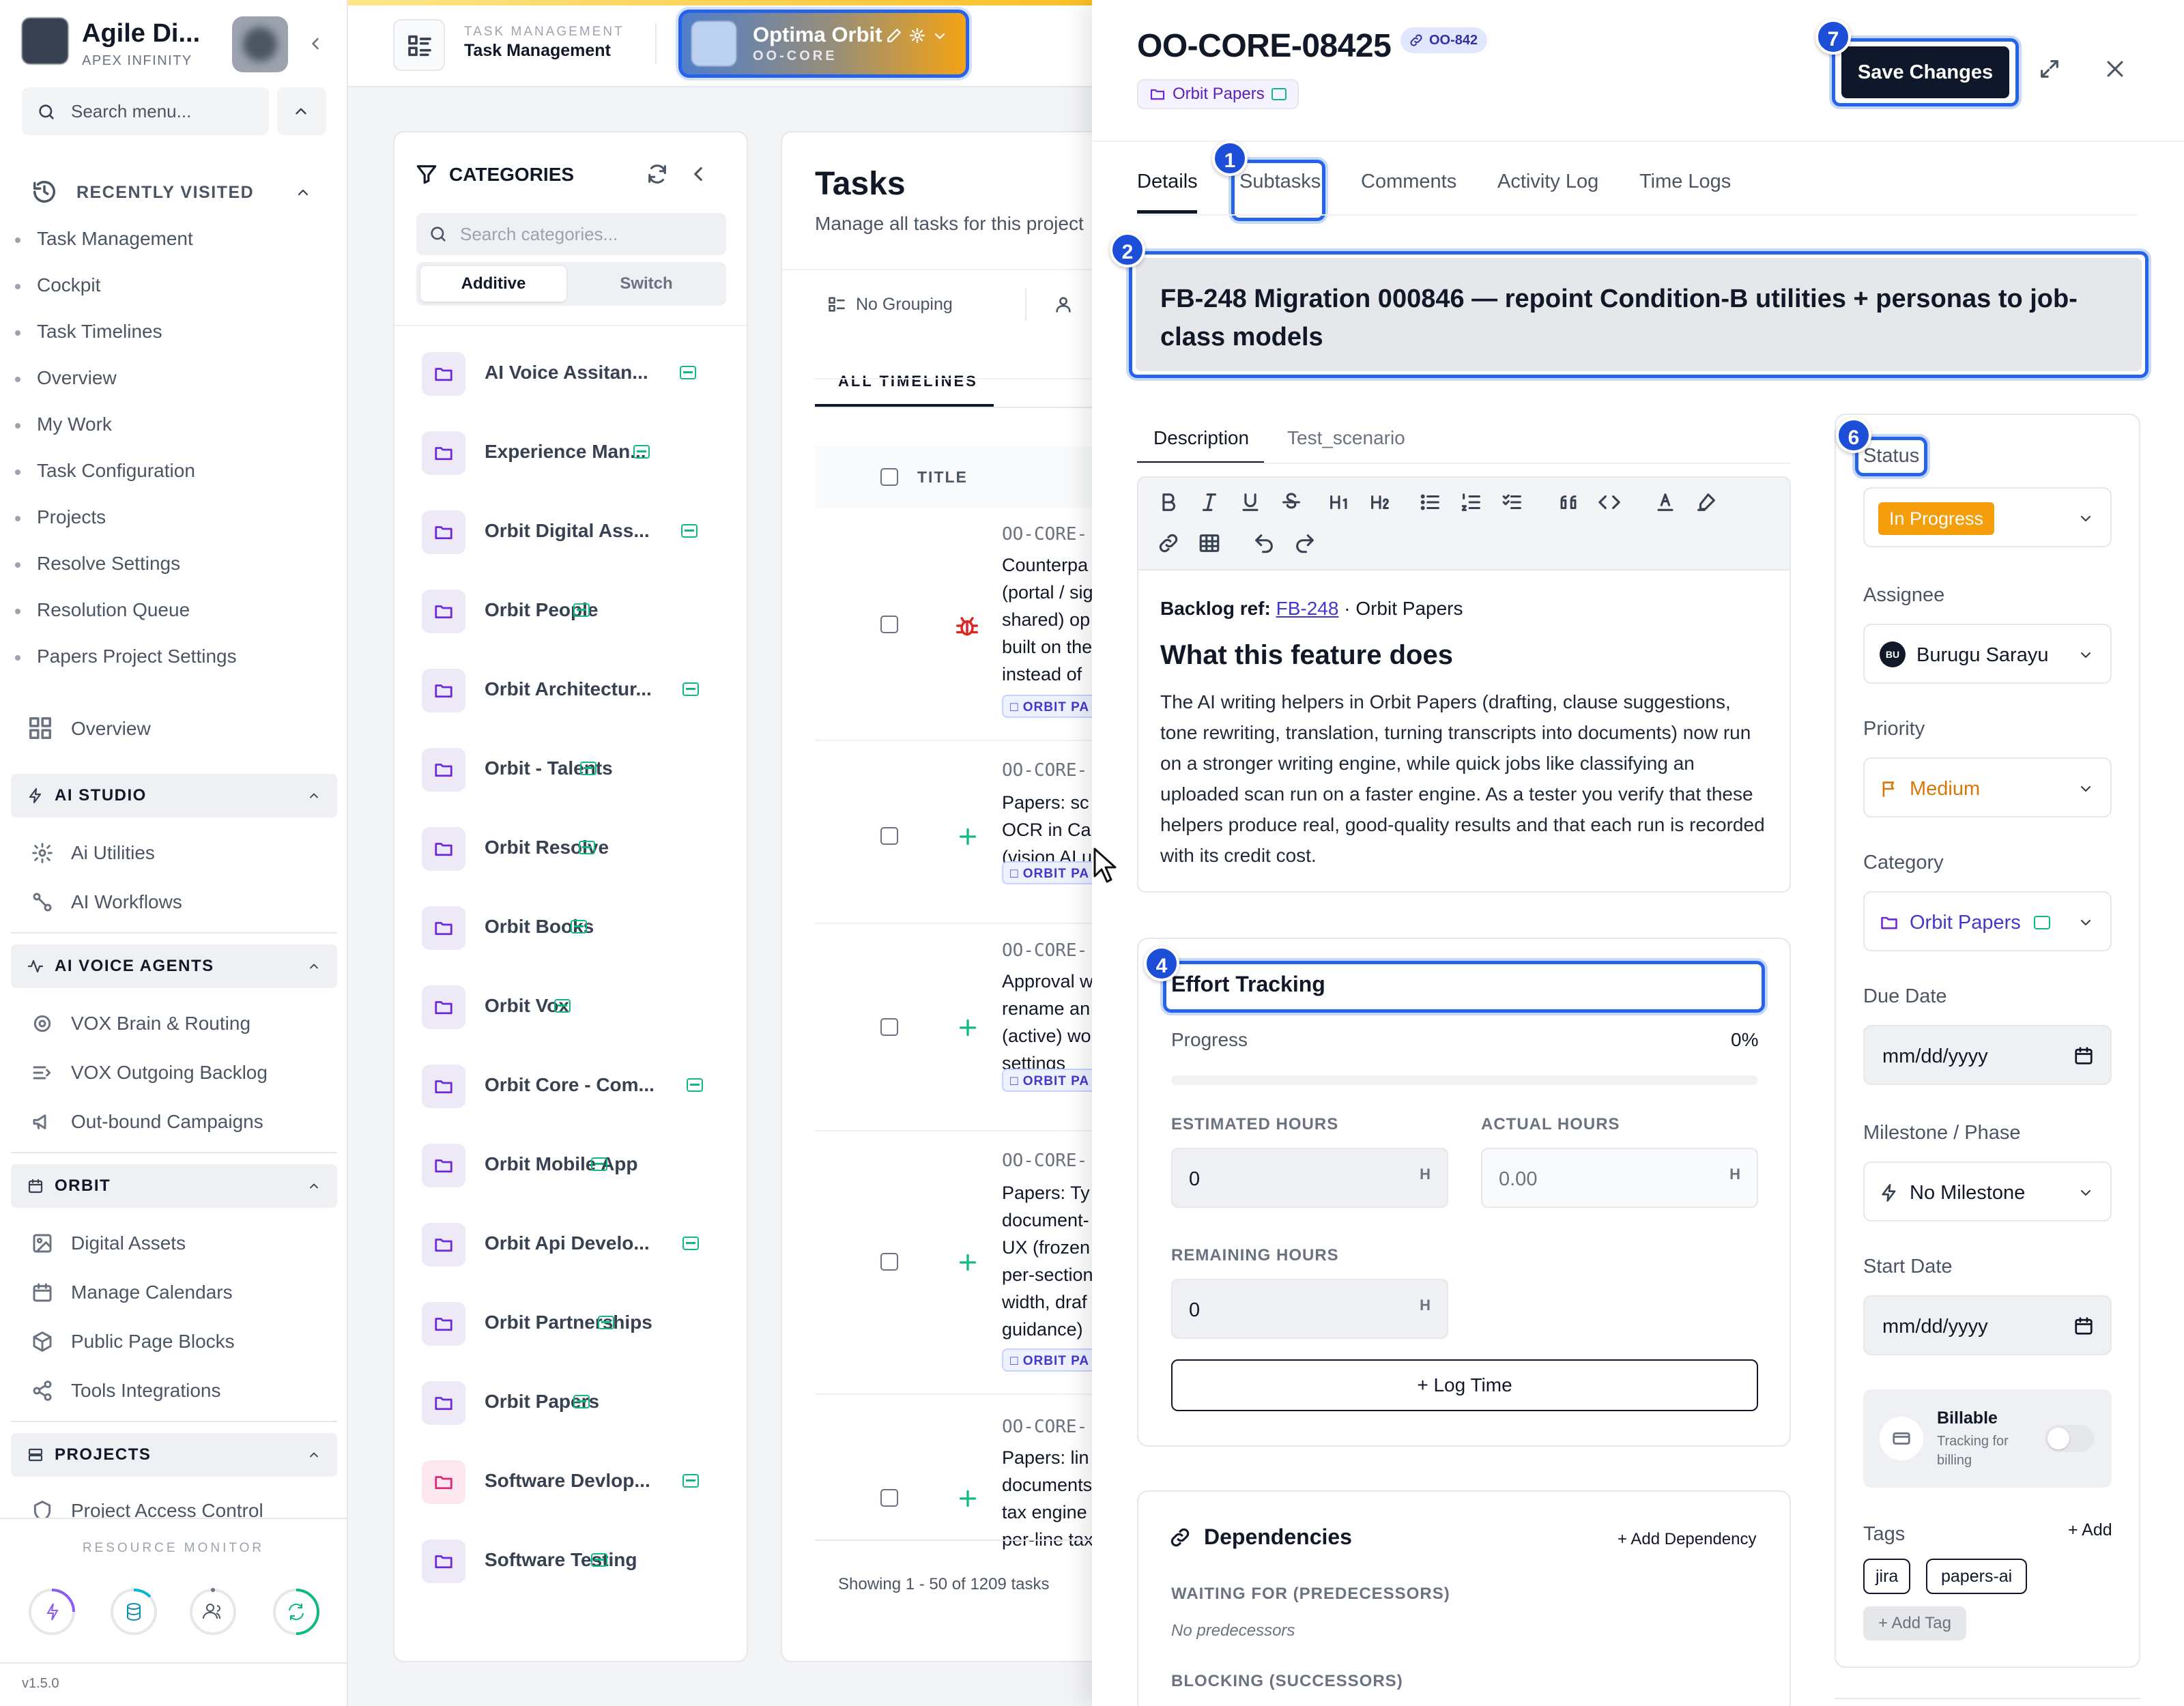  Describe the element at coordinates (111, 729) in the screenshot. I see `sidebar-item-overview: Overview` at that location.